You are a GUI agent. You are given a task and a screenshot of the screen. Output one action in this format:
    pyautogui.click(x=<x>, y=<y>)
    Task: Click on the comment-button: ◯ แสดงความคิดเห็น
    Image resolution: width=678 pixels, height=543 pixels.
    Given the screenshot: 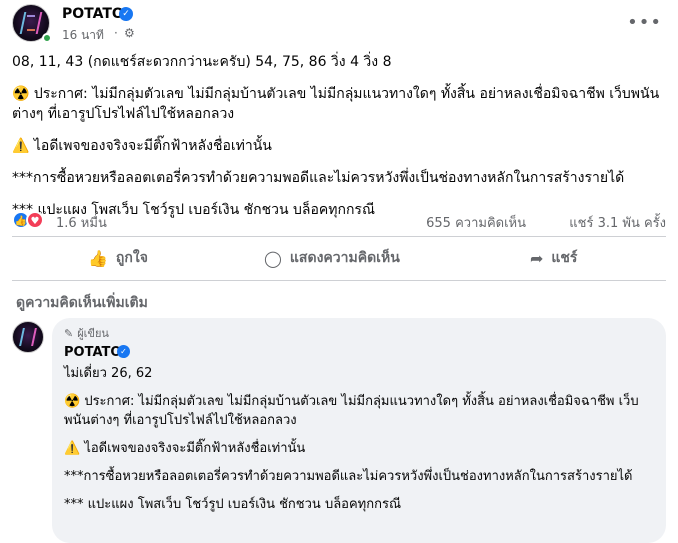 What is the action you would take?
    pyautogui.click(x=332, y=258)
    